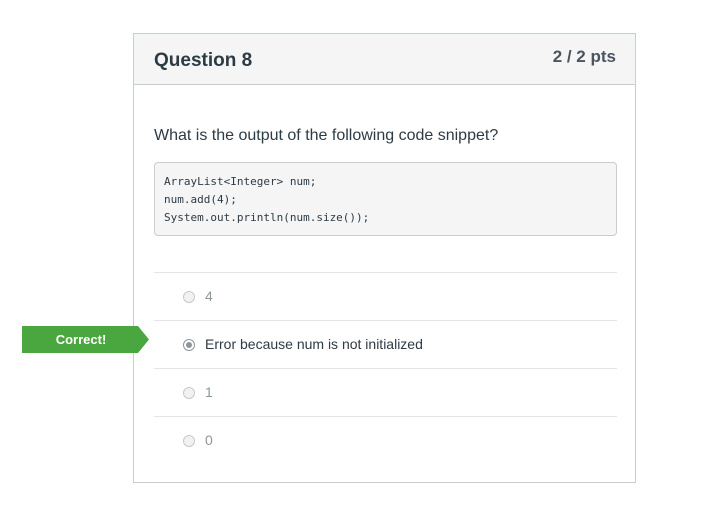  Describe the element at coordinates (200, 199) in the screenshot. I see `code-line: num.add(4);` at that location.